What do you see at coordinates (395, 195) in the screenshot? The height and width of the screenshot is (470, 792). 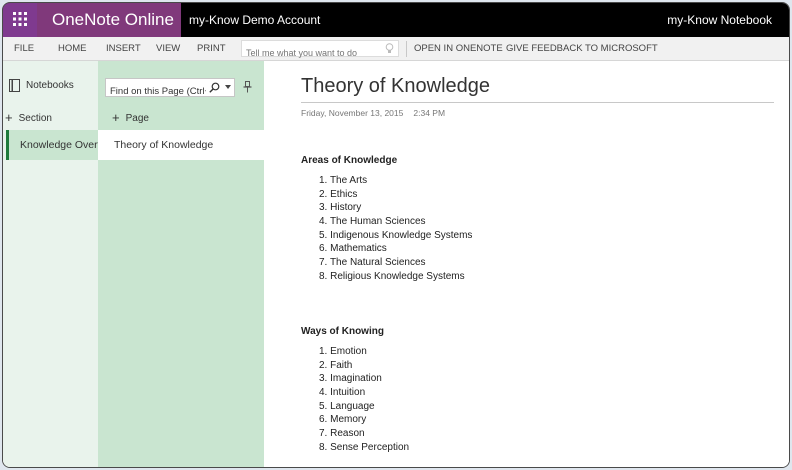 I see `list-item: 2. Ethics` at bounding box center [395, 195].